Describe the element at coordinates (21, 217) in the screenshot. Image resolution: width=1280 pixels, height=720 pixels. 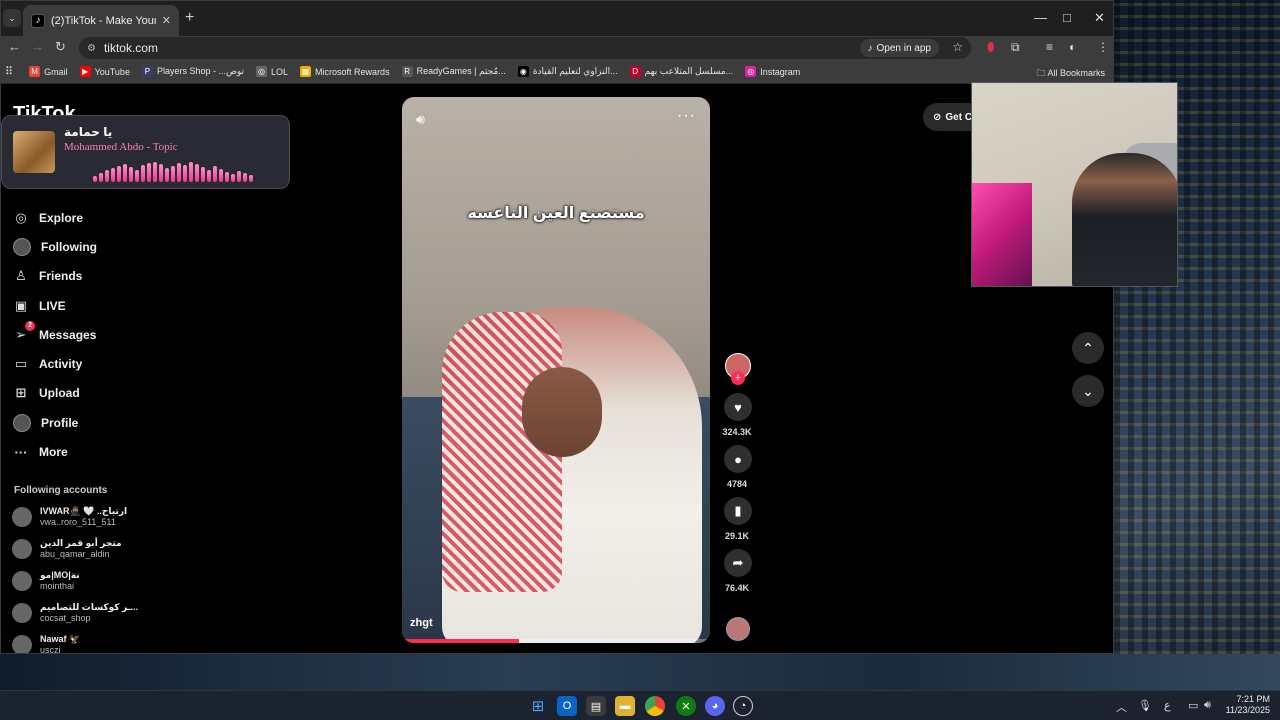
I see `explore-icon: ◎` at that location.